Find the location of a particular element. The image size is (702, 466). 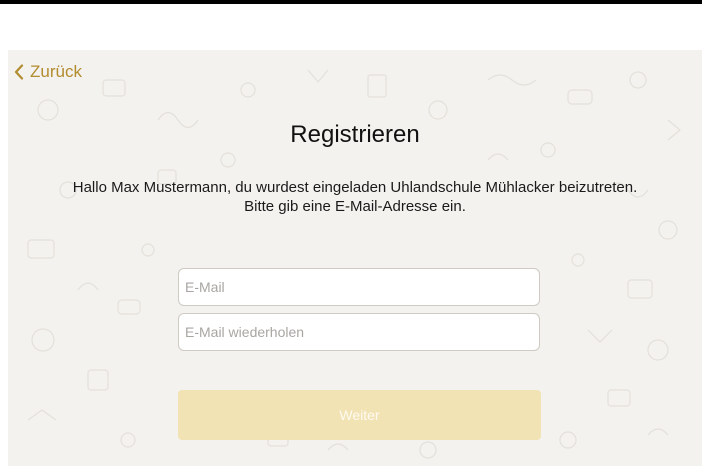

chevron-left-icon is located at coordinates (19, 72).